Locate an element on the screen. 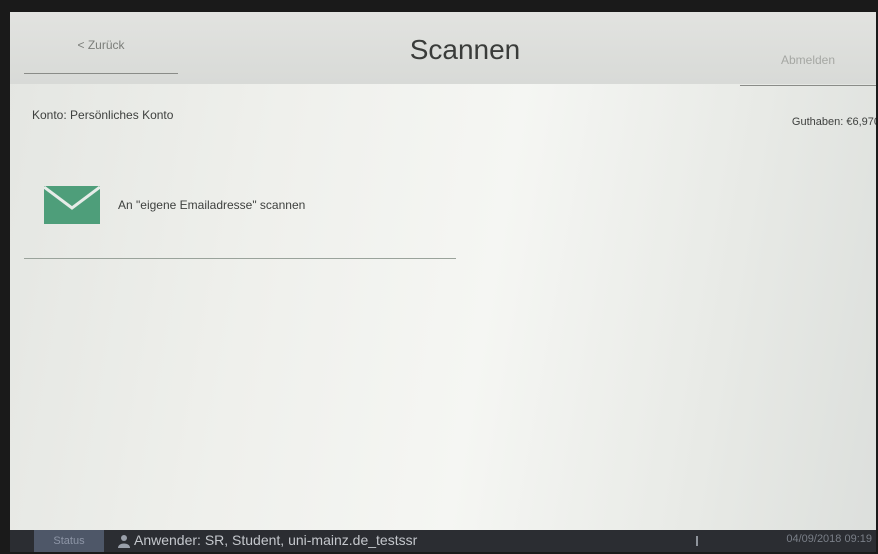 Image resolution: width=878 pixels, height=554 pixels. status-button: Status is located at coordinates (69, 541).